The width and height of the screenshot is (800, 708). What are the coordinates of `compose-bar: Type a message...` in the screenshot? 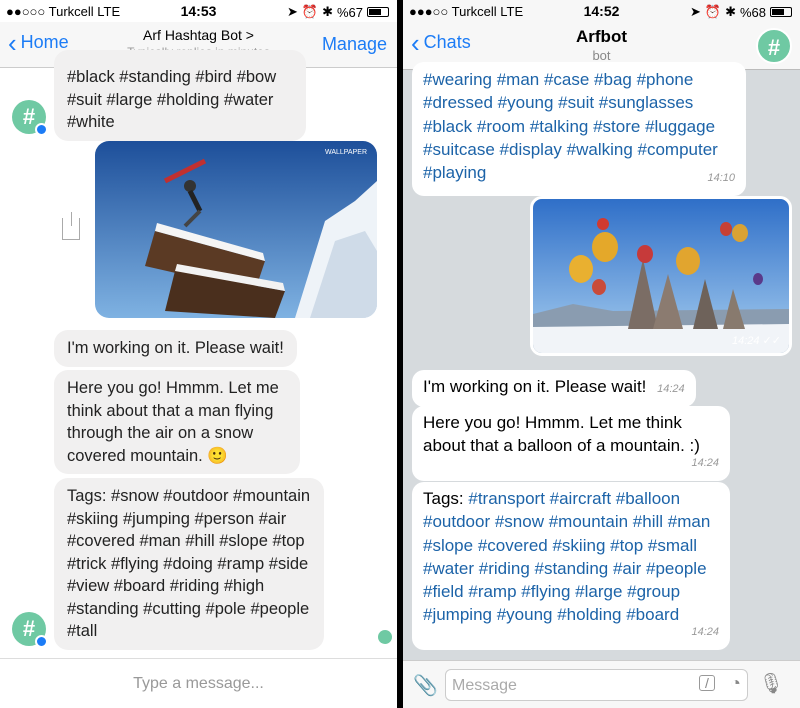 It's located at (198, 683).